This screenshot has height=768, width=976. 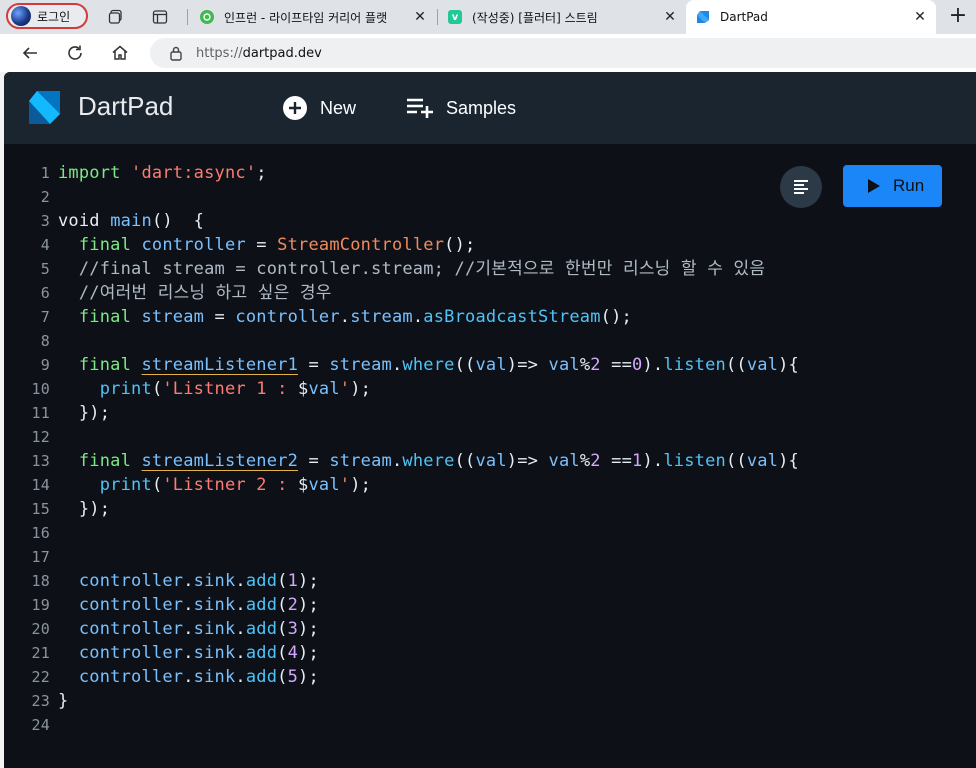 I want to click on dart-logo-icon, so click(x=44, y=107).